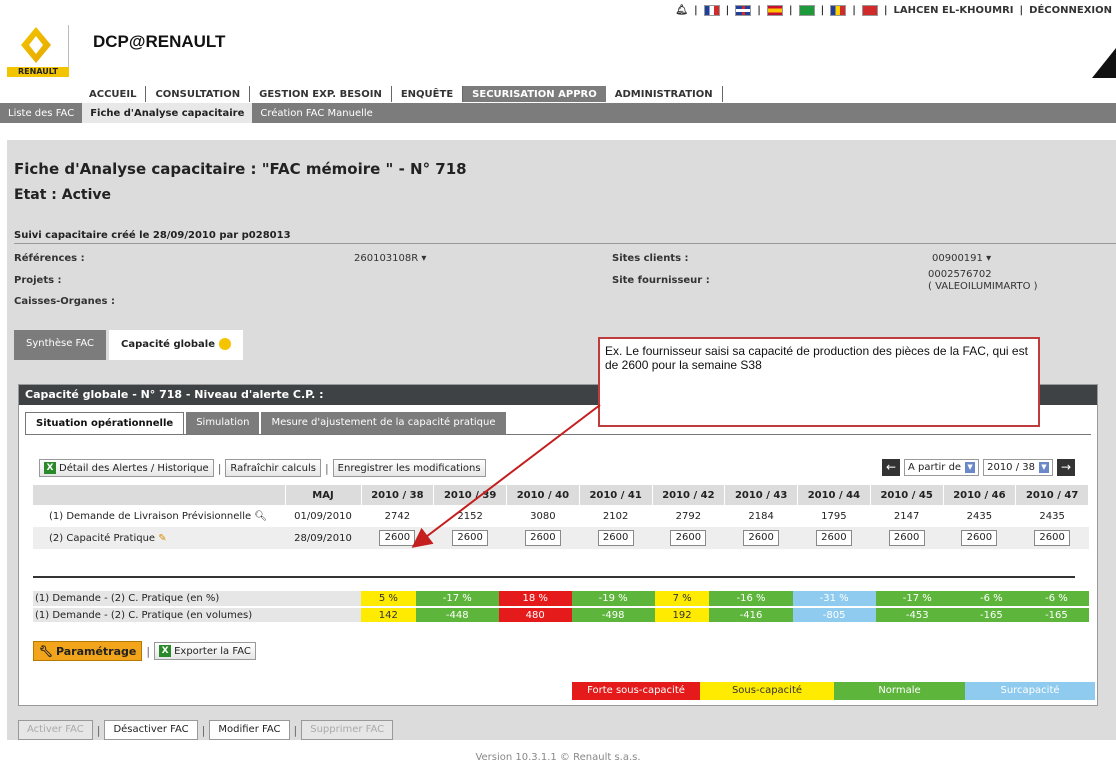 Image resolution: width=1116 pixels, height=765 pixels. What do you see at coordinates (144, 651) in the screenshot?
I see `panel-buttons: 🔧︎ Paramétrage | X Exporter la FAC` at bounding box center [144, 651].